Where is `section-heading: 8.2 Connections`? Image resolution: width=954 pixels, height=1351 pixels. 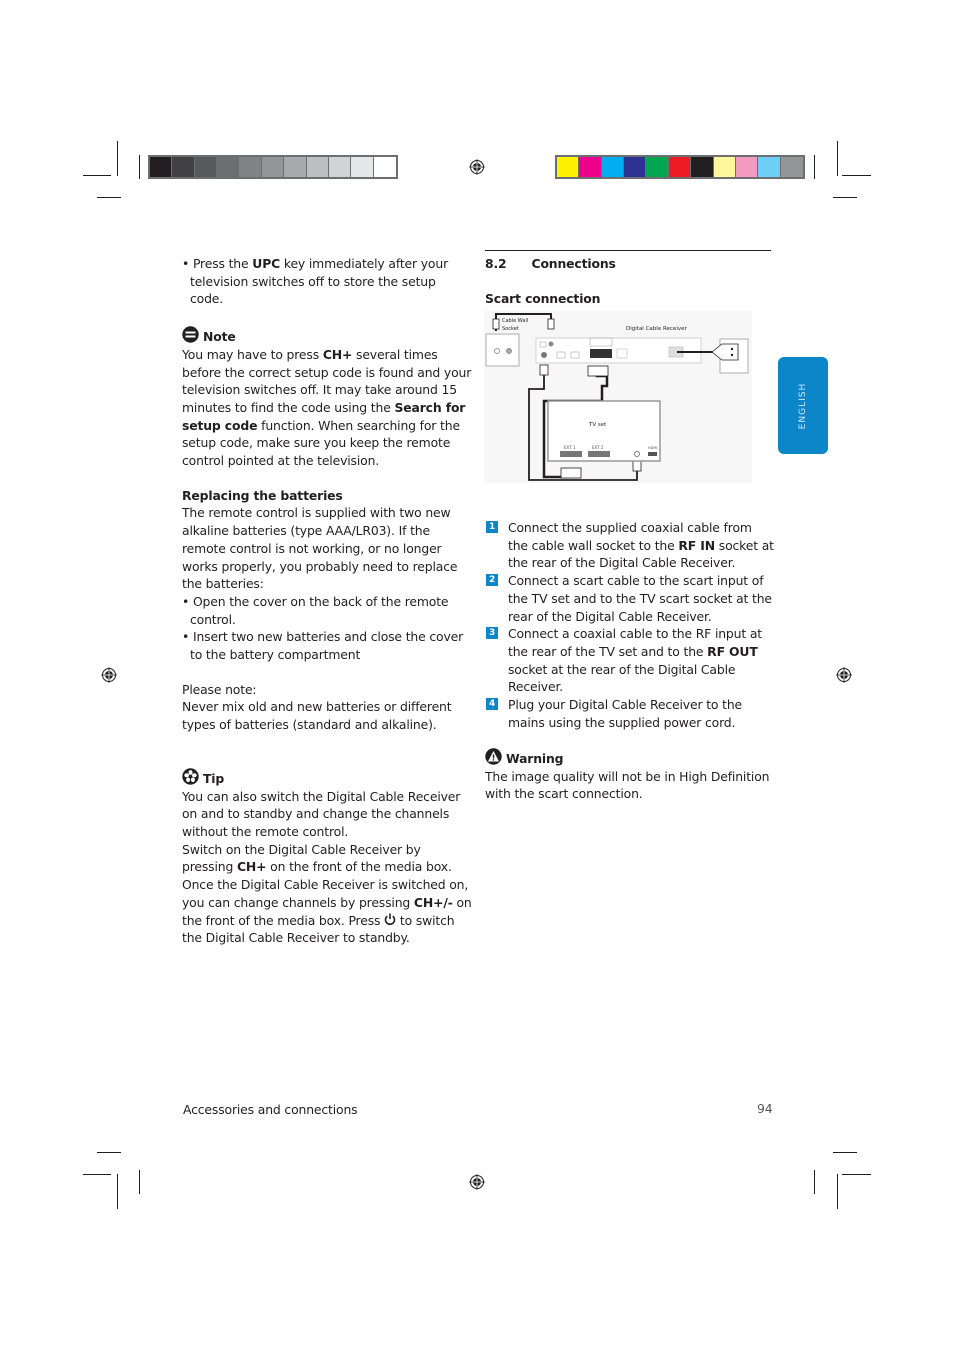 section-heading: 8.2 Connections is located at coordinates (630, 264).